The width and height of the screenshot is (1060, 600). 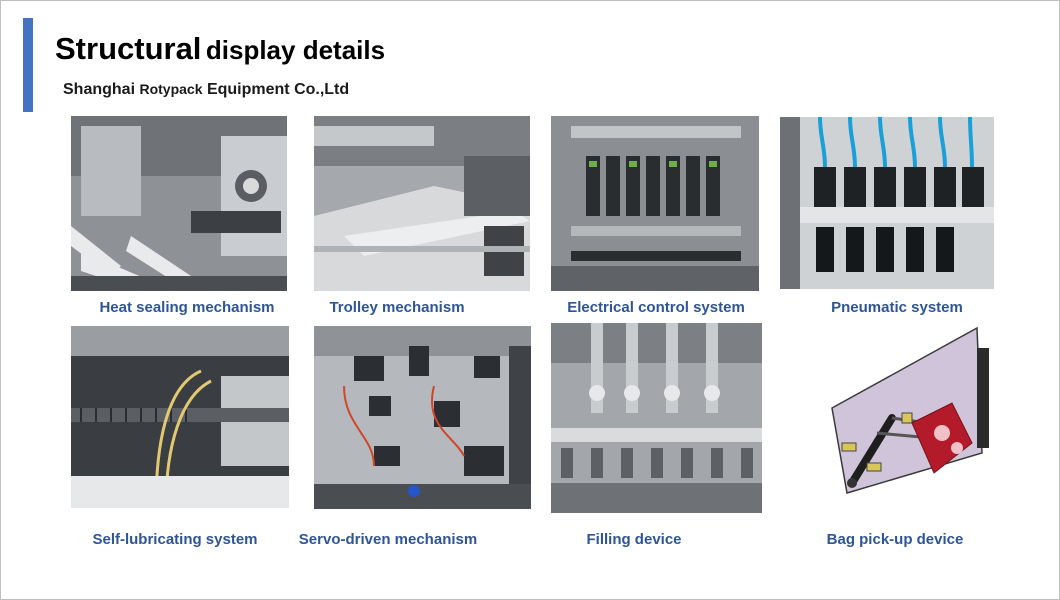 What do you see at coordinates (897, 307) in the screenshot?
I see `caption-pneumatic: Pneumatic system` at bounding box center [897, 307].